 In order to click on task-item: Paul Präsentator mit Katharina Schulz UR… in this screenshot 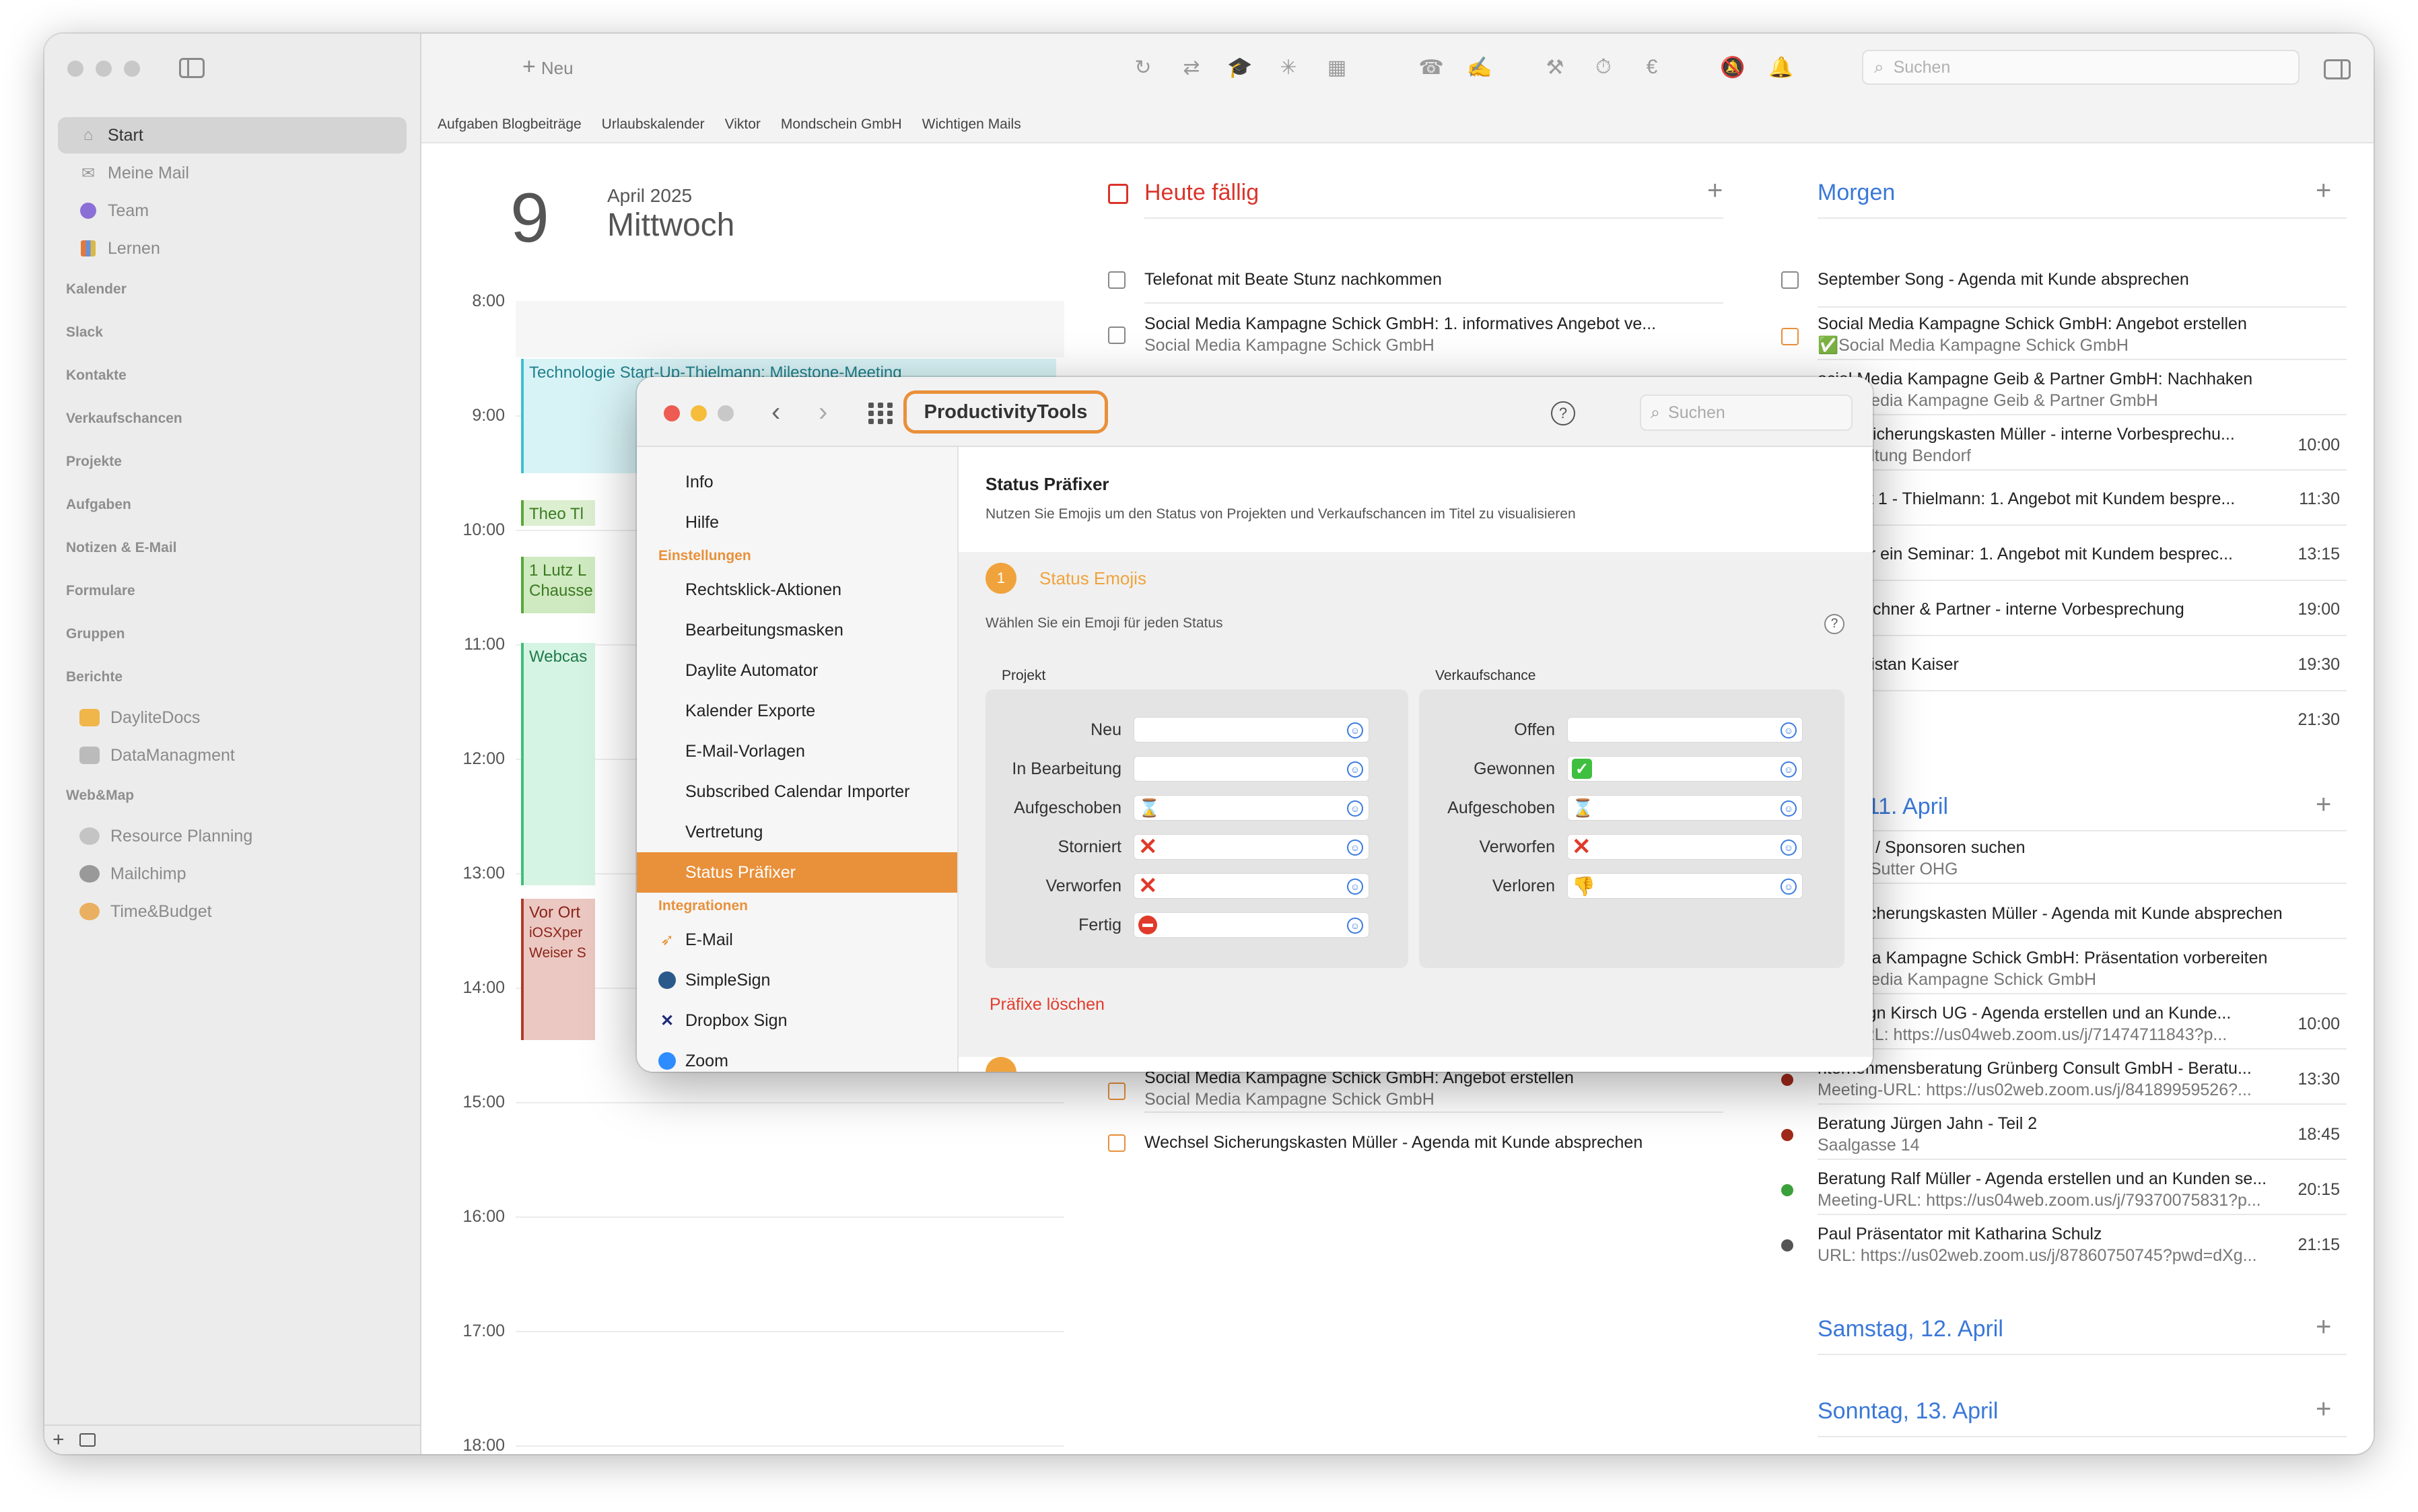, I will do `click(2038, 1244)`.